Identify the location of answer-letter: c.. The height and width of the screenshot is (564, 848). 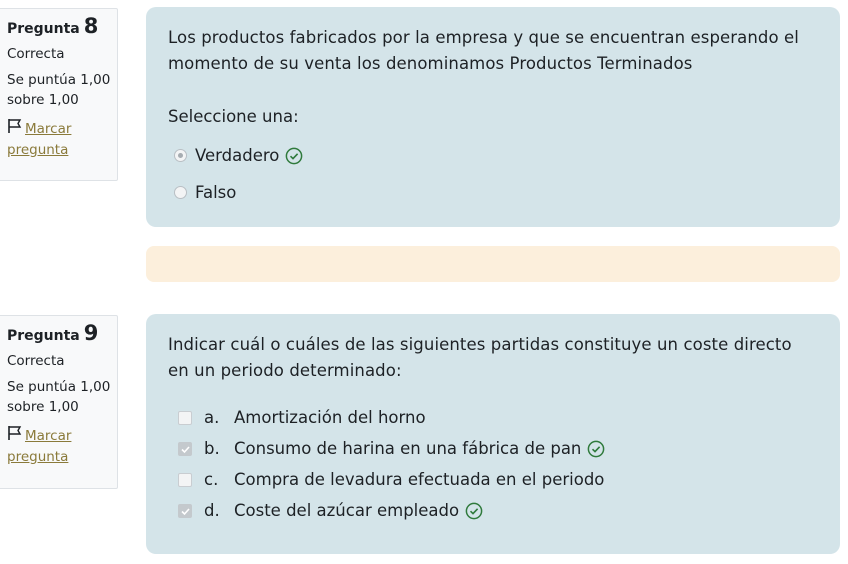
(211, 479).